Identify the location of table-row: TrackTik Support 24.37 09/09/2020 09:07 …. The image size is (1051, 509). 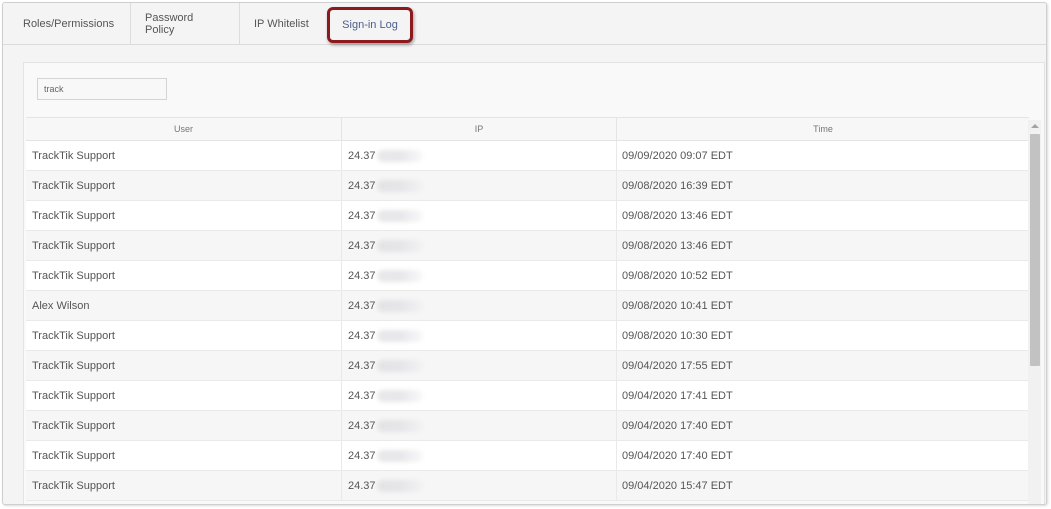
(527, 156).